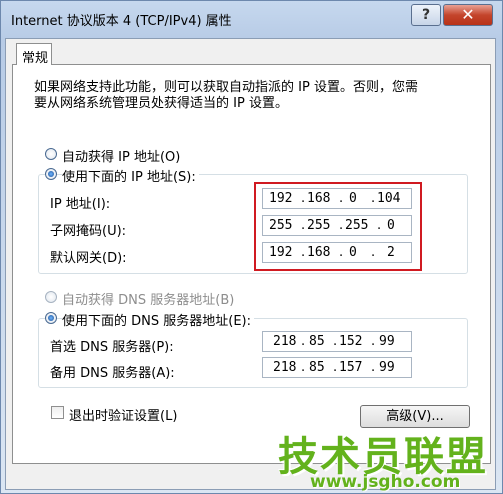 The height and width of the screenshot is (494, 503). Describe the element at coordinates (350, 367) in the screenshot. I see `adns-octet-3: 157` at that location.